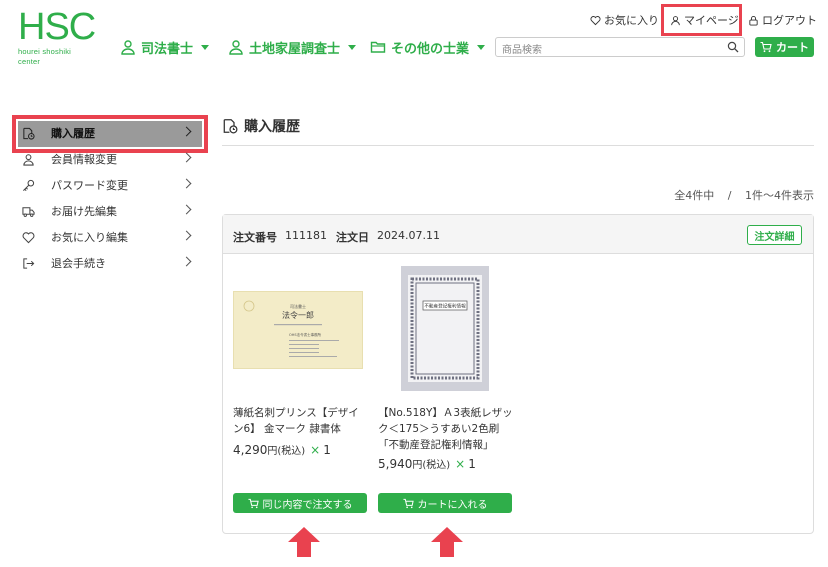 This screenshot has width=828, height=567. What do you see at coordinates (255, 237) in the screenshot?
I see `order-number-label: 注文番号` at bounding box center [255, 237].